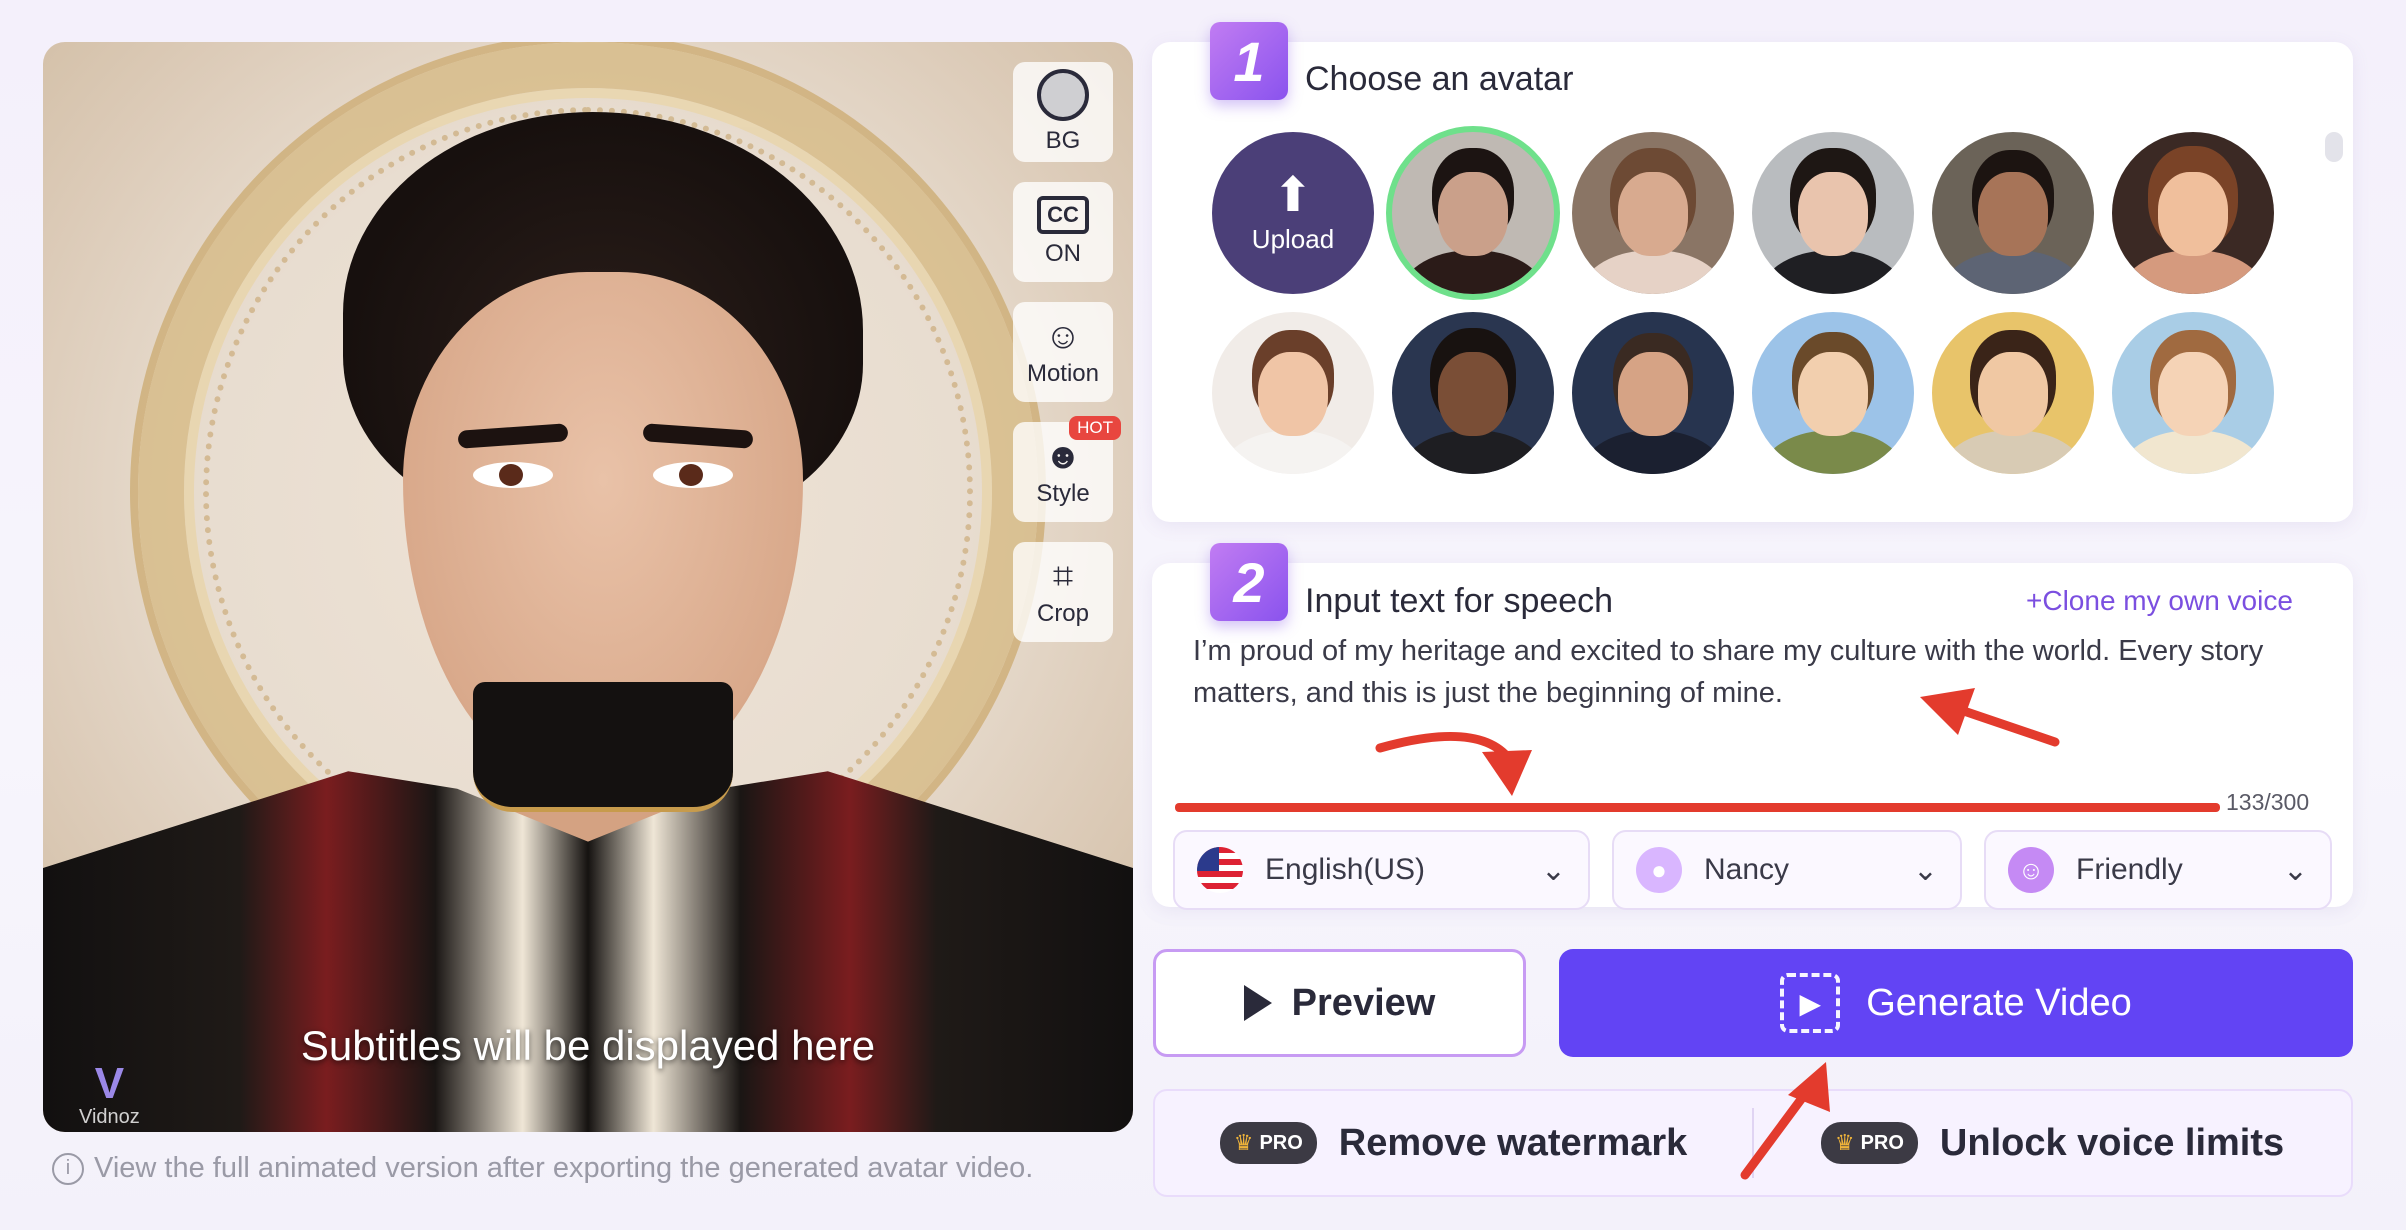 Image resolution: width=2406 pixels, height=1230 pixels. What do you see at coordinates (1063, 335) in the screenshot?
I see `motion-icon: ☺` at bounding box center [1063, 335].